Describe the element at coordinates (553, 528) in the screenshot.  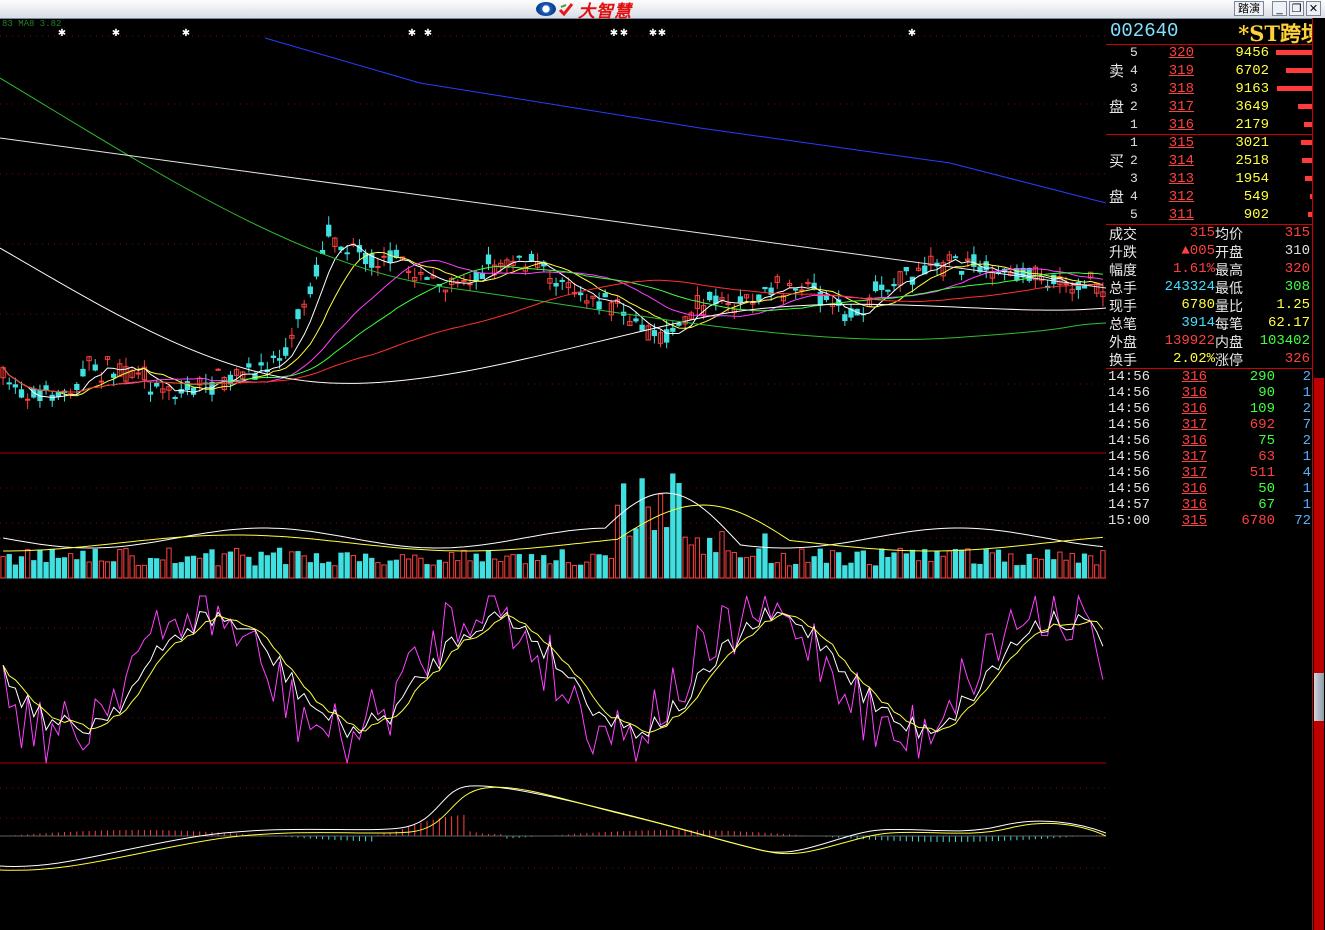
I see `volume-ma2-line` at that location.